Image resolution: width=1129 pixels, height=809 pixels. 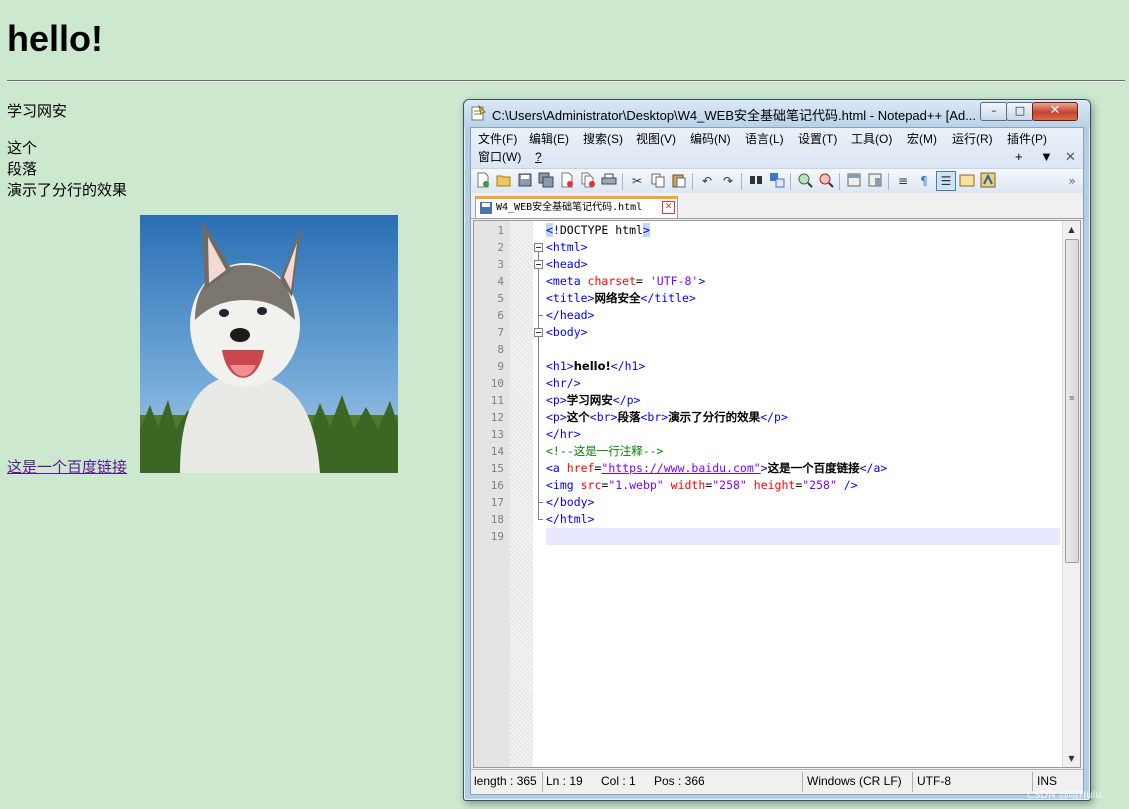 What do you see at coordinates (922, 139) in the screenshot?
I see `menu-macro: 宏(M)` at bounding box center [922, 139].